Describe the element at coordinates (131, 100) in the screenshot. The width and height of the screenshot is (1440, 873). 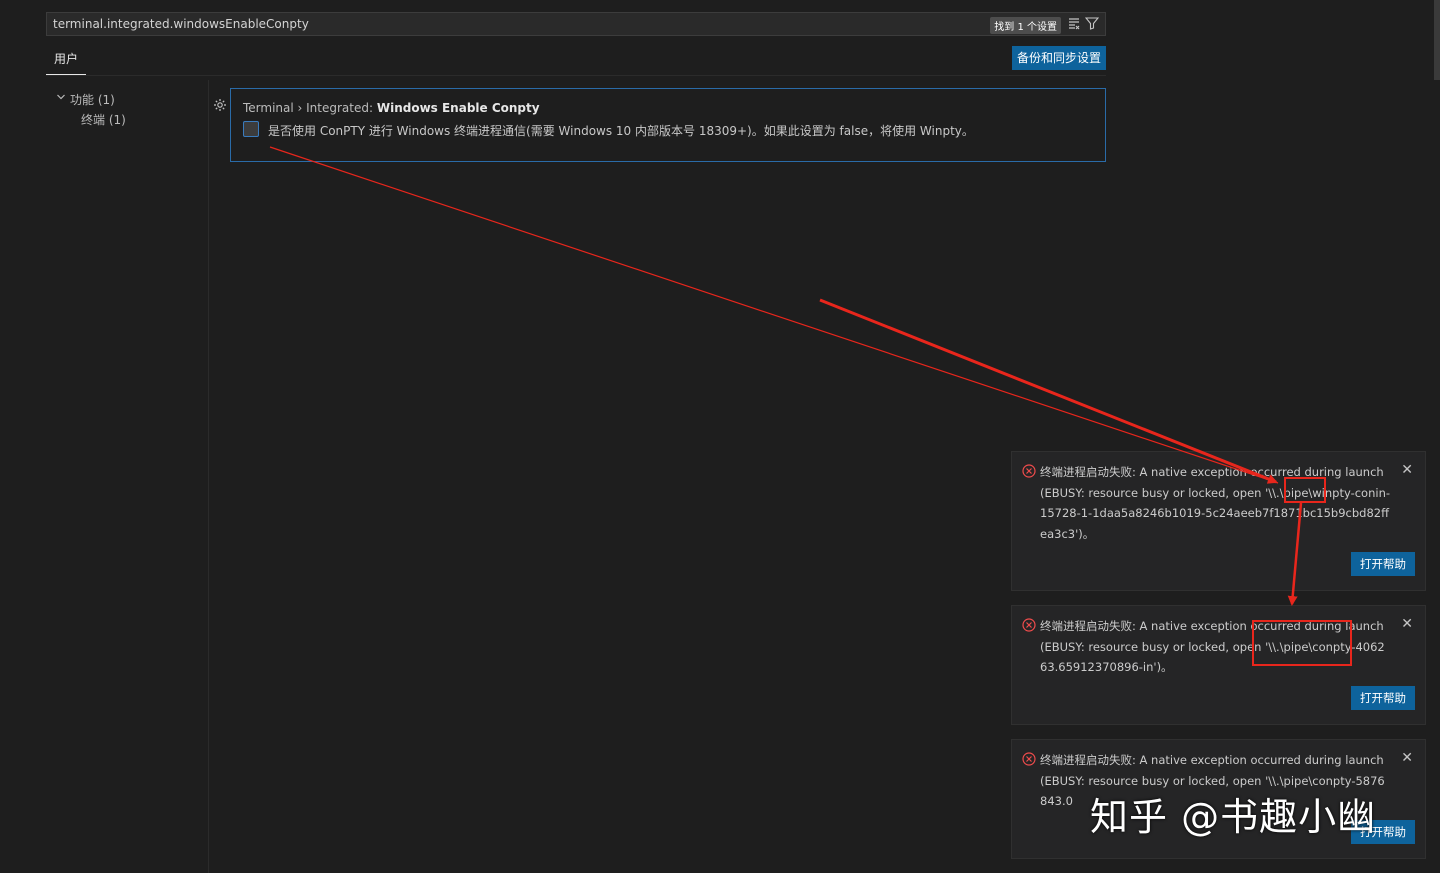
I see `toc-item-features: 功能 (1)` at that location.